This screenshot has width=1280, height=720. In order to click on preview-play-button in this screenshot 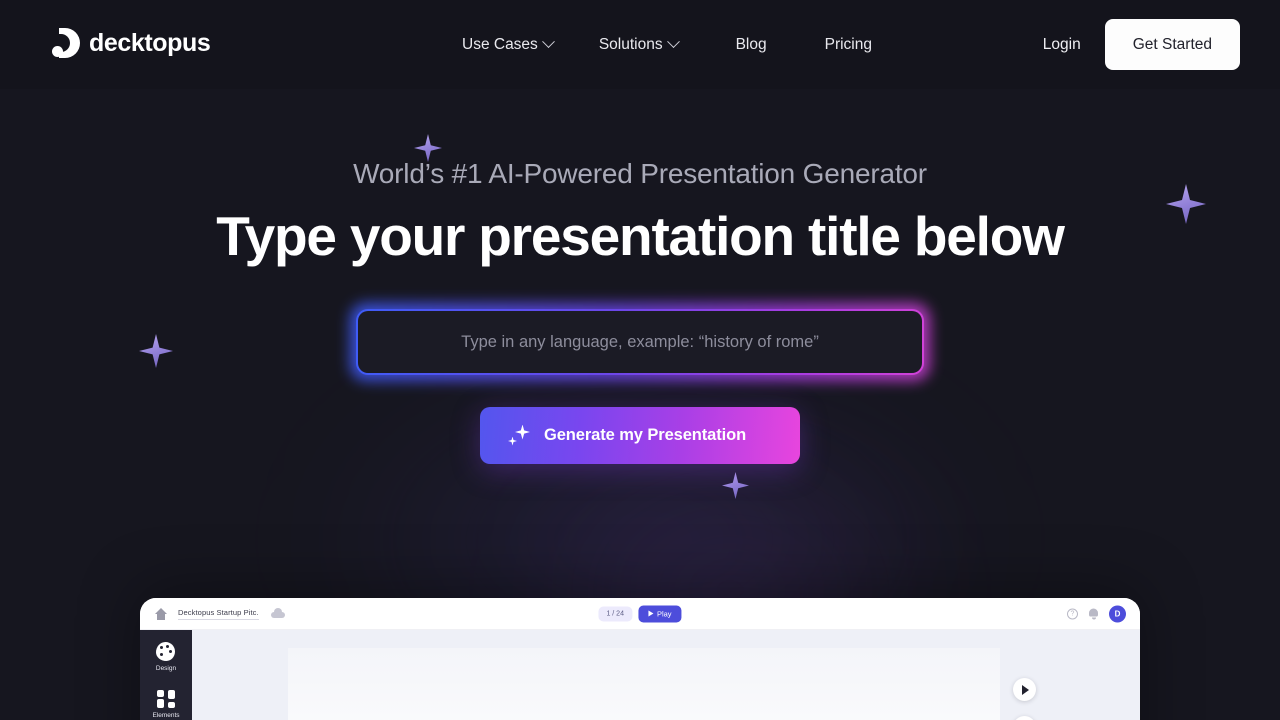, I will do `click(1024, 689)`.